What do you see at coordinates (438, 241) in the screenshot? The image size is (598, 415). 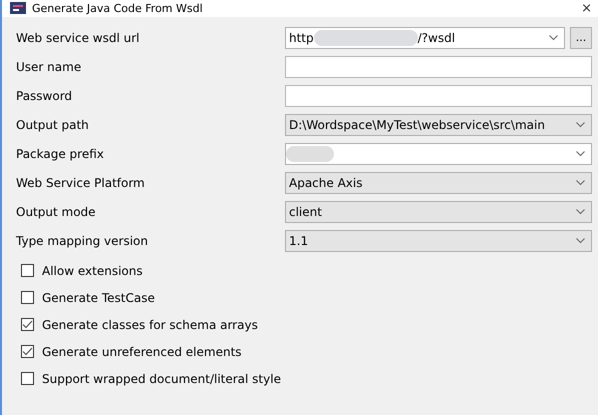 I see `dropdown: 1.1` at bounding box center [438, 241].